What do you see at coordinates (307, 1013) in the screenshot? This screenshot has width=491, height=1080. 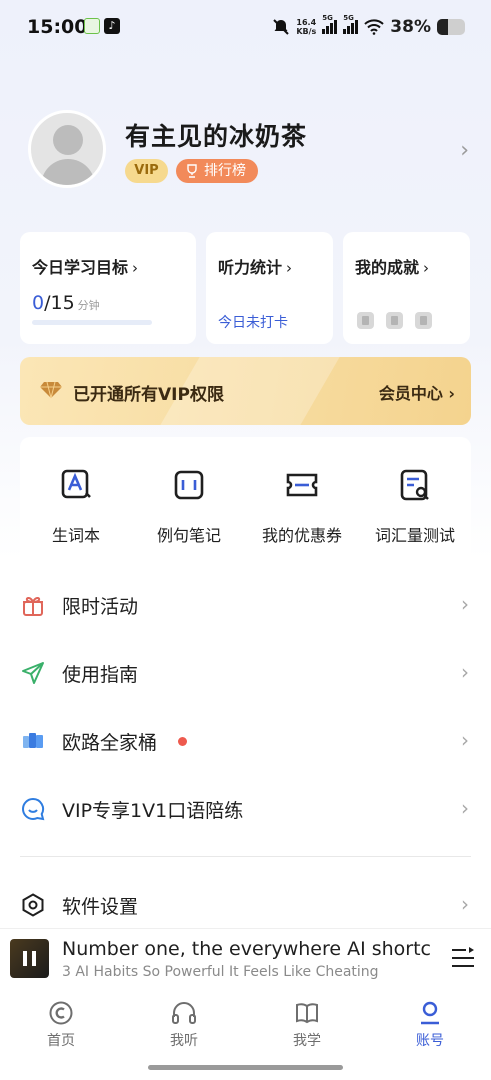 I see `book-icon` at bounding box center [307, 1013].